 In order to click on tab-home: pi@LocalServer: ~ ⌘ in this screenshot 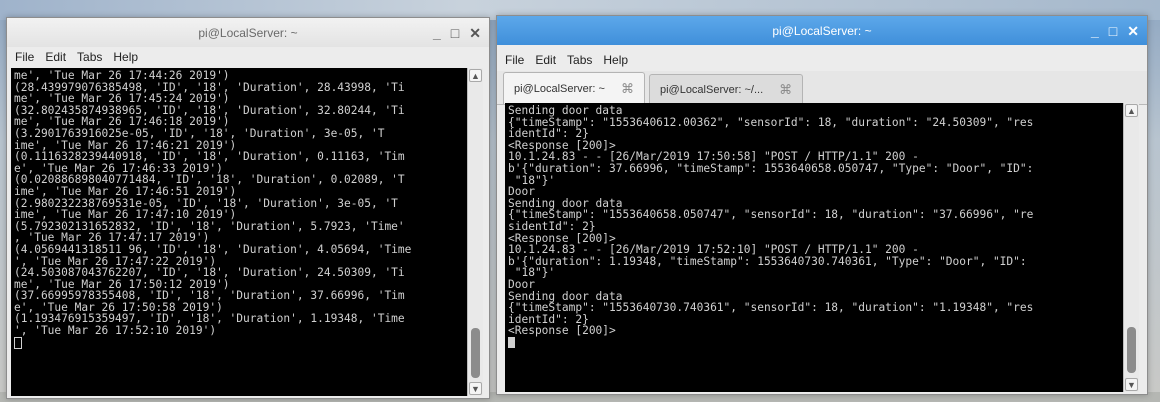, I will do `click(574, 88)`.